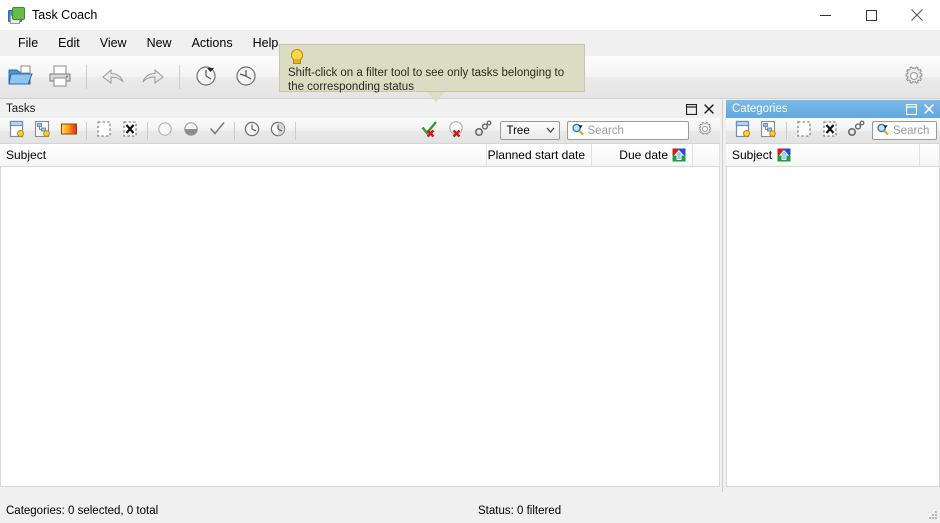 This screenshot has width=940, height=523. What do you see at coordinates (760, 109) in the screenshot?
I see `categories-panel-title: Categories` at bounding box center [760, 109].